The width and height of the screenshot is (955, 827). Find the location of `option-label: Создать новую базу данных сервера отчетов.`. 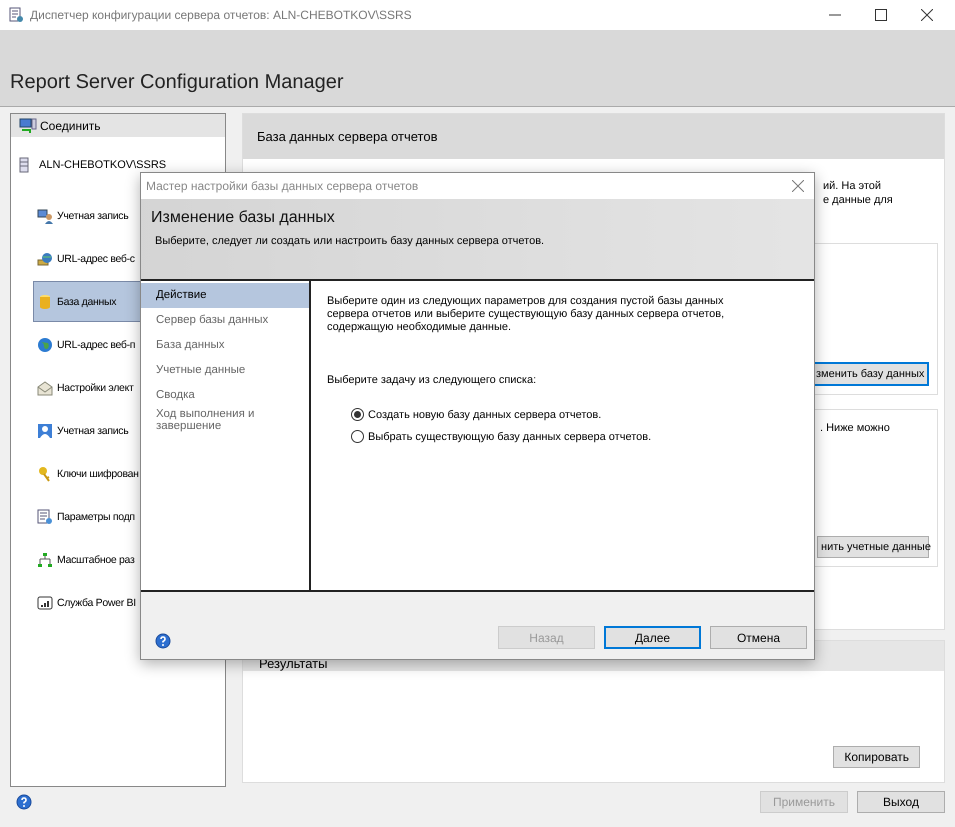

option-label: Создать новую базу данных сервера отчетов. is located at coordinates (485, 414).